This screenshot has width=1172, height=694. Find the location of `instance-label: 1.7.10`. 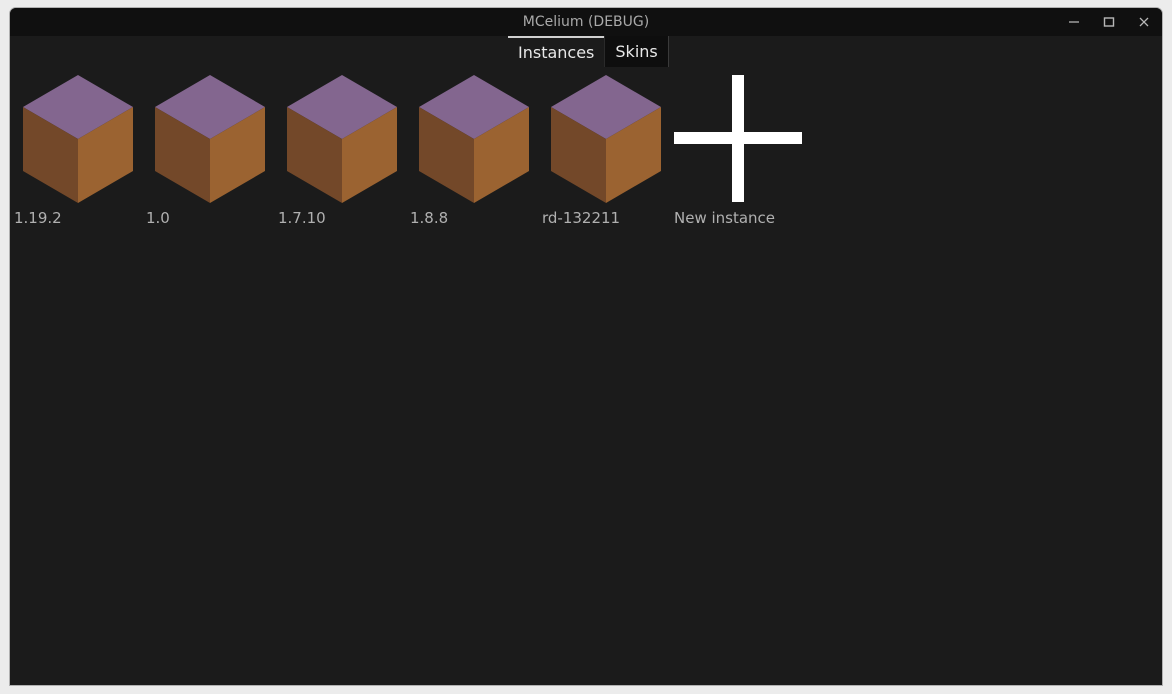

instance-label: 1.7.10 is located at coordinates (302, 218).